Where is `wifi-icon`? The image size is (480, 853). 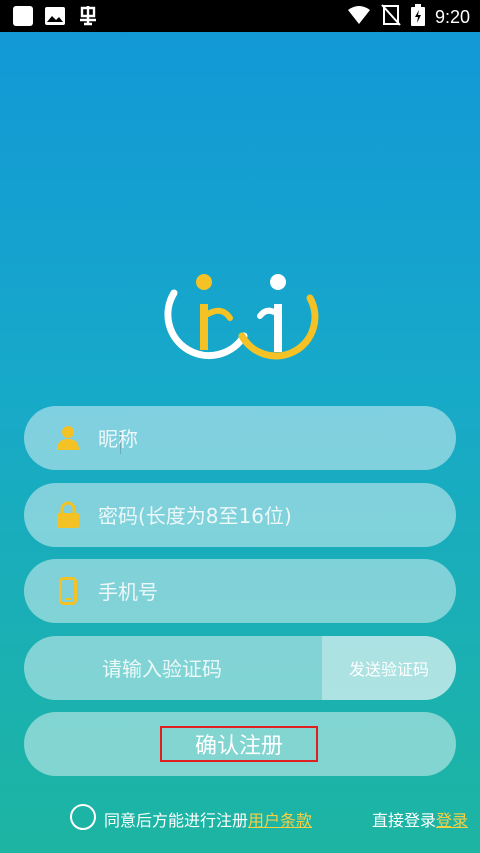 wifi-icon is located at coordinates (359, 17).